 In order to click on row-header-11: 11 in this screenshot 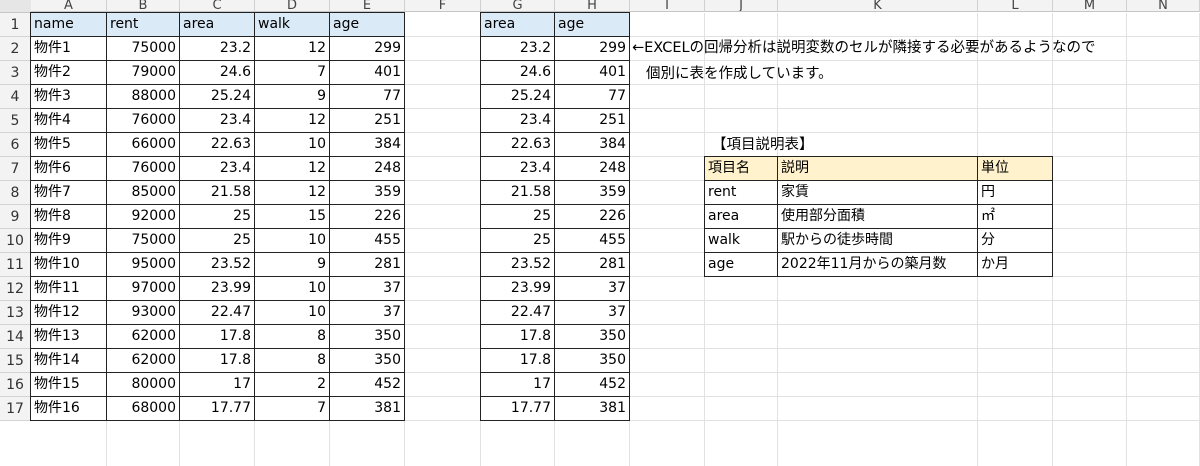, I will do `click(15, 265)`.